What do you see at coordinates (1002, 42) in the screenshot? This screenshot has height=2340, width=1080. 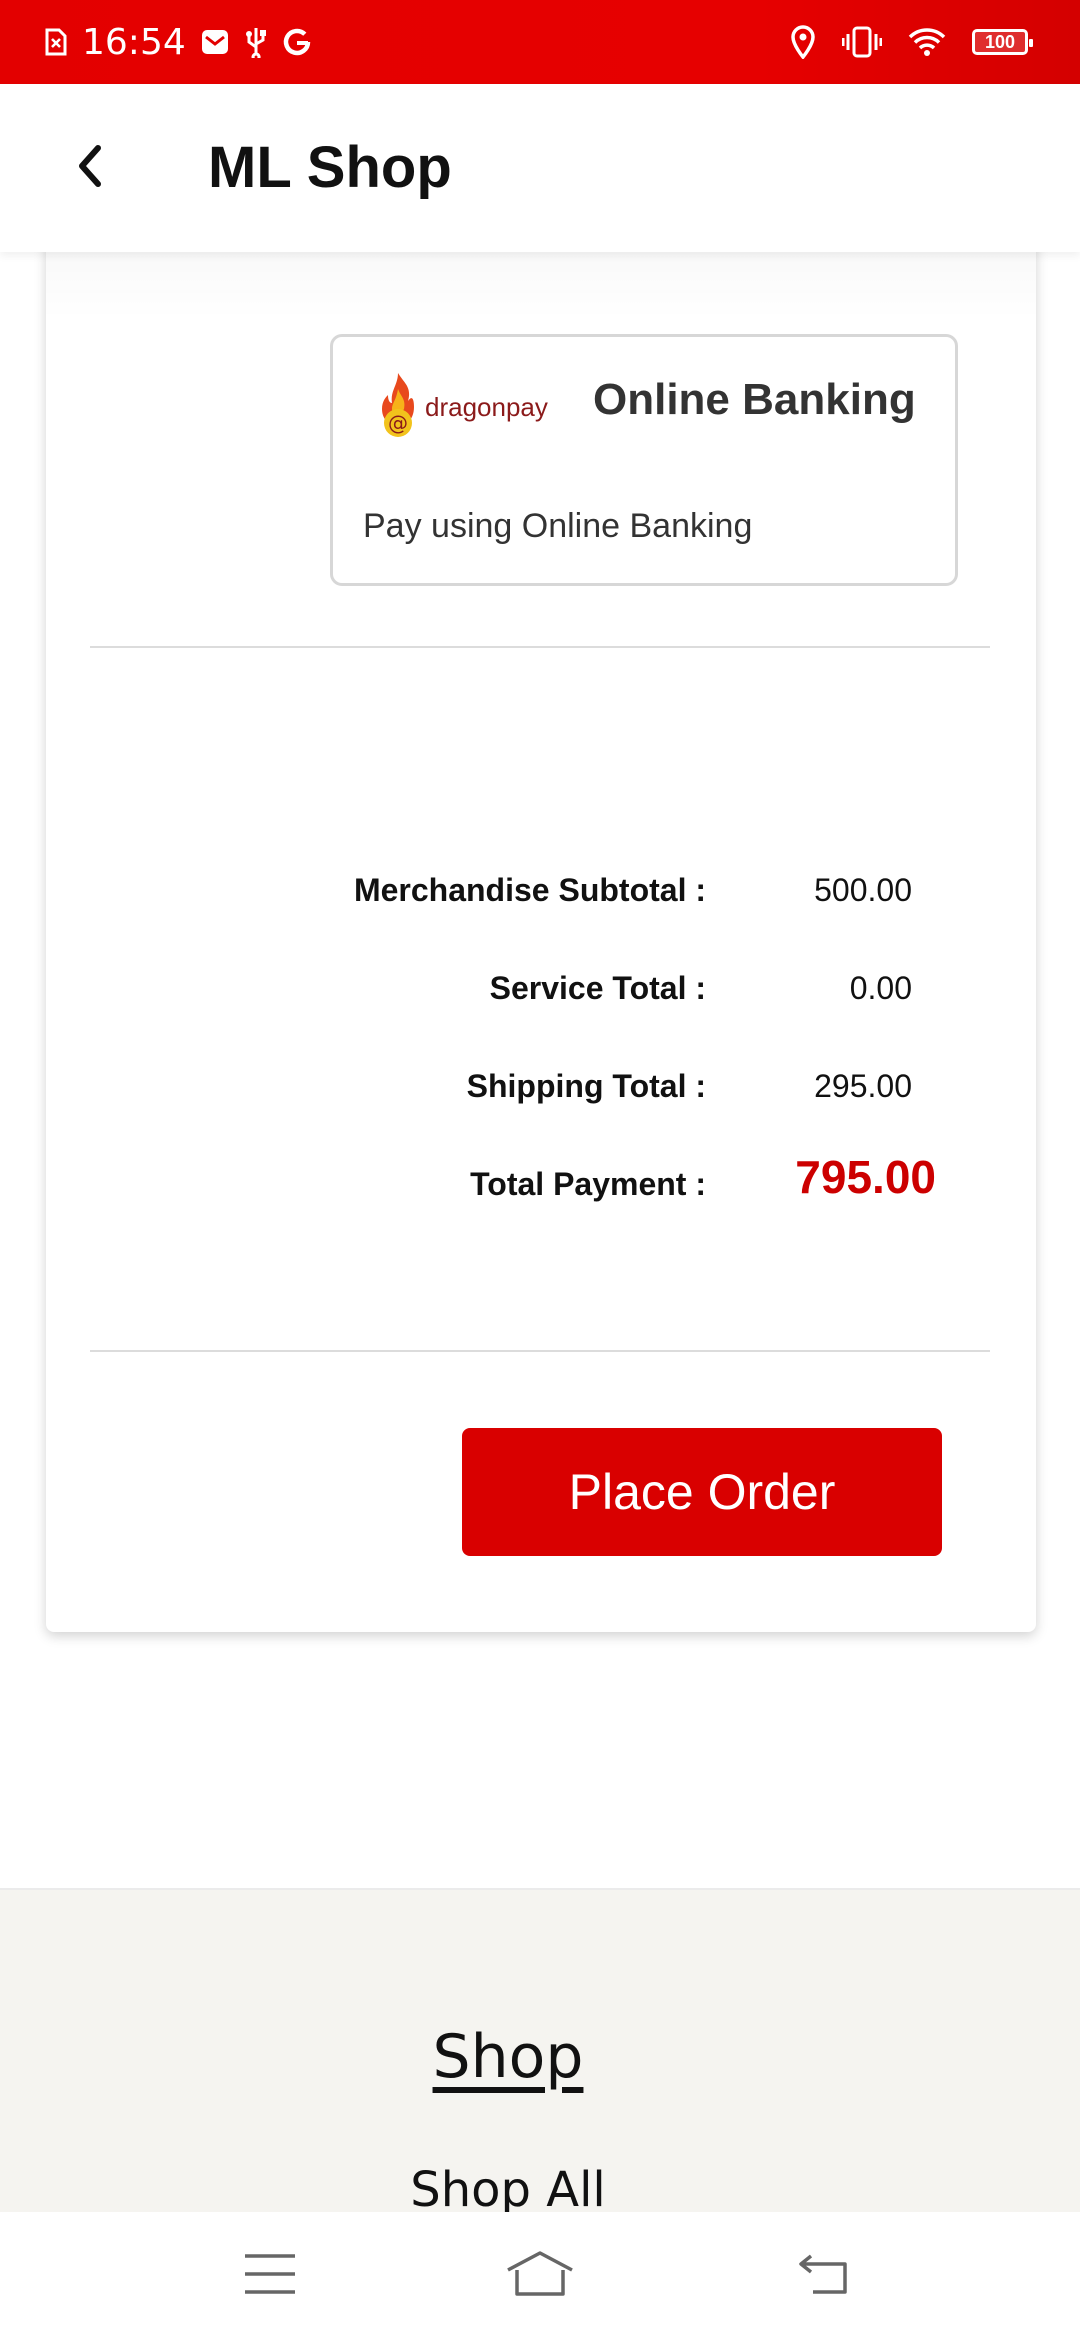 I see `battery-indicator: 100` at bounding box center [1002, 42].